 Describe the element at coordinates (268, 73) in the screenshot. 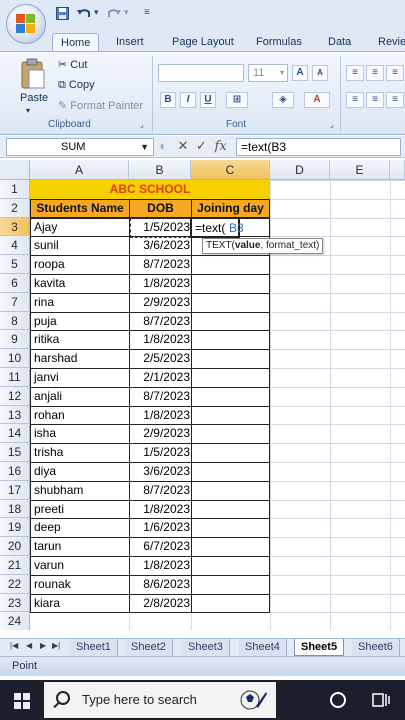

I see `font-size-combobox: 11 ▾` at that location.